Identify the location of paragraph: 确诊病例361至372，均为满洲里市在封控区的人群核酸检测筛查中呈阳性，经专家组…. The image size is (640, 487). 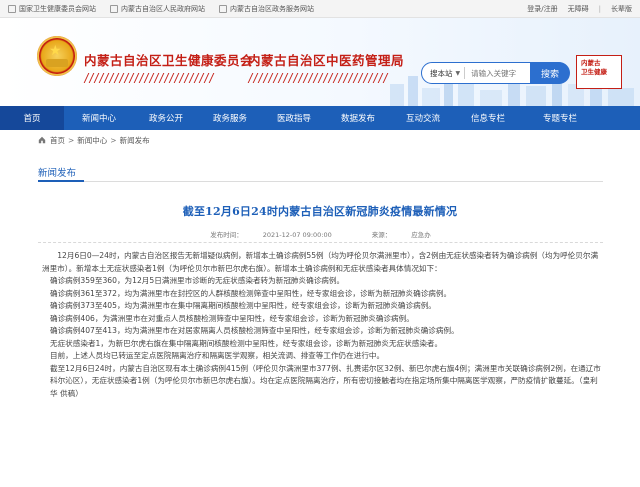
(251, 293).